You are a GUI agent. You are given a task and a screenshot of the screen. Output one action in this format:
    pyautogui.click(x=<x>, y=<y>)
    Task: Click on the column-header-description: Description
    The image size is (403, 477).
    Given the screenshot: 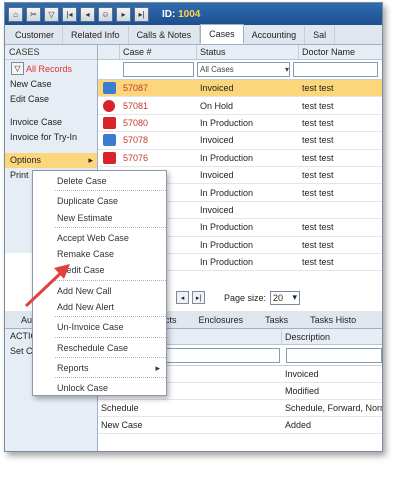 What is the action you would take?
    pyautogui.click(x=332, y=336)
    